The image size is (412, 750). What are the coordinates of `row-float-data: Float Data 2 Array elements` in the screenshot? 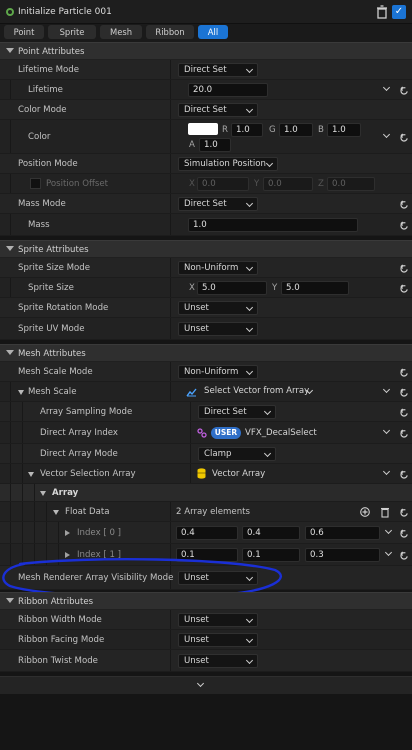 It's located at (206, 512).